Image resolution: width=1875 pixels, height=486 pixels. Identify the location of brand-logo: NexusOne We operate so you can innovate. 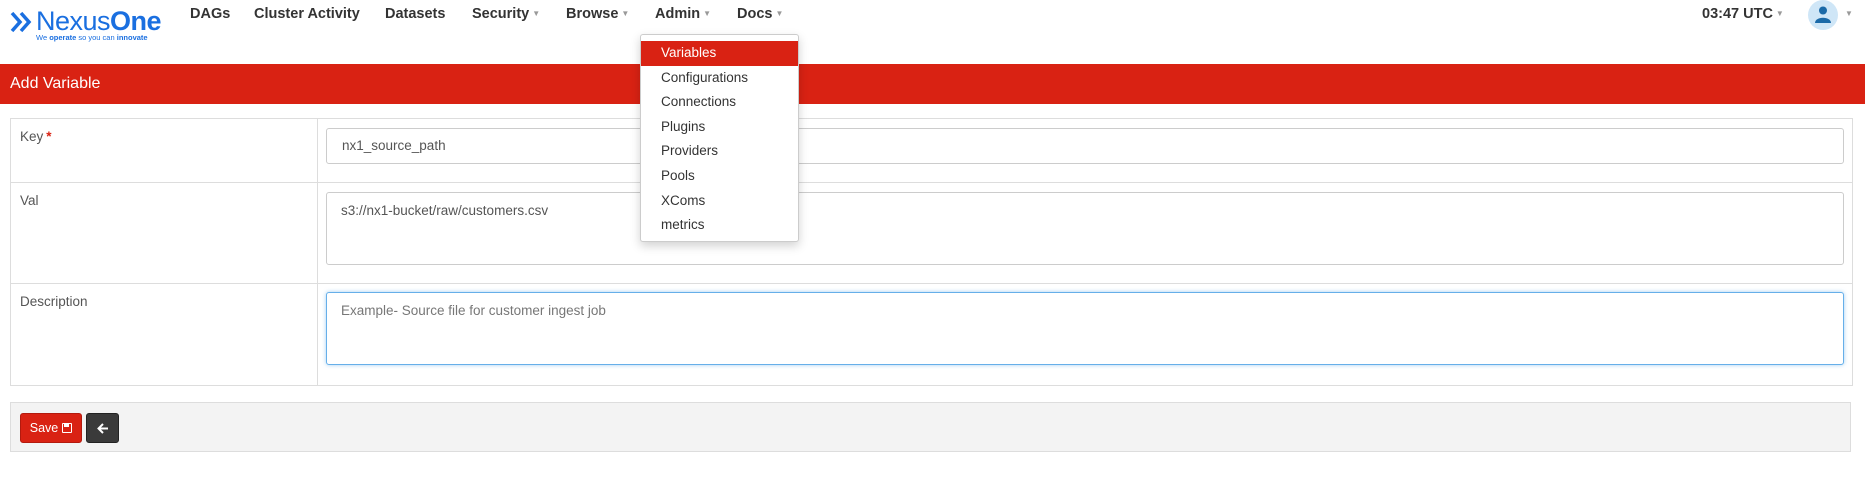
(90, 25).